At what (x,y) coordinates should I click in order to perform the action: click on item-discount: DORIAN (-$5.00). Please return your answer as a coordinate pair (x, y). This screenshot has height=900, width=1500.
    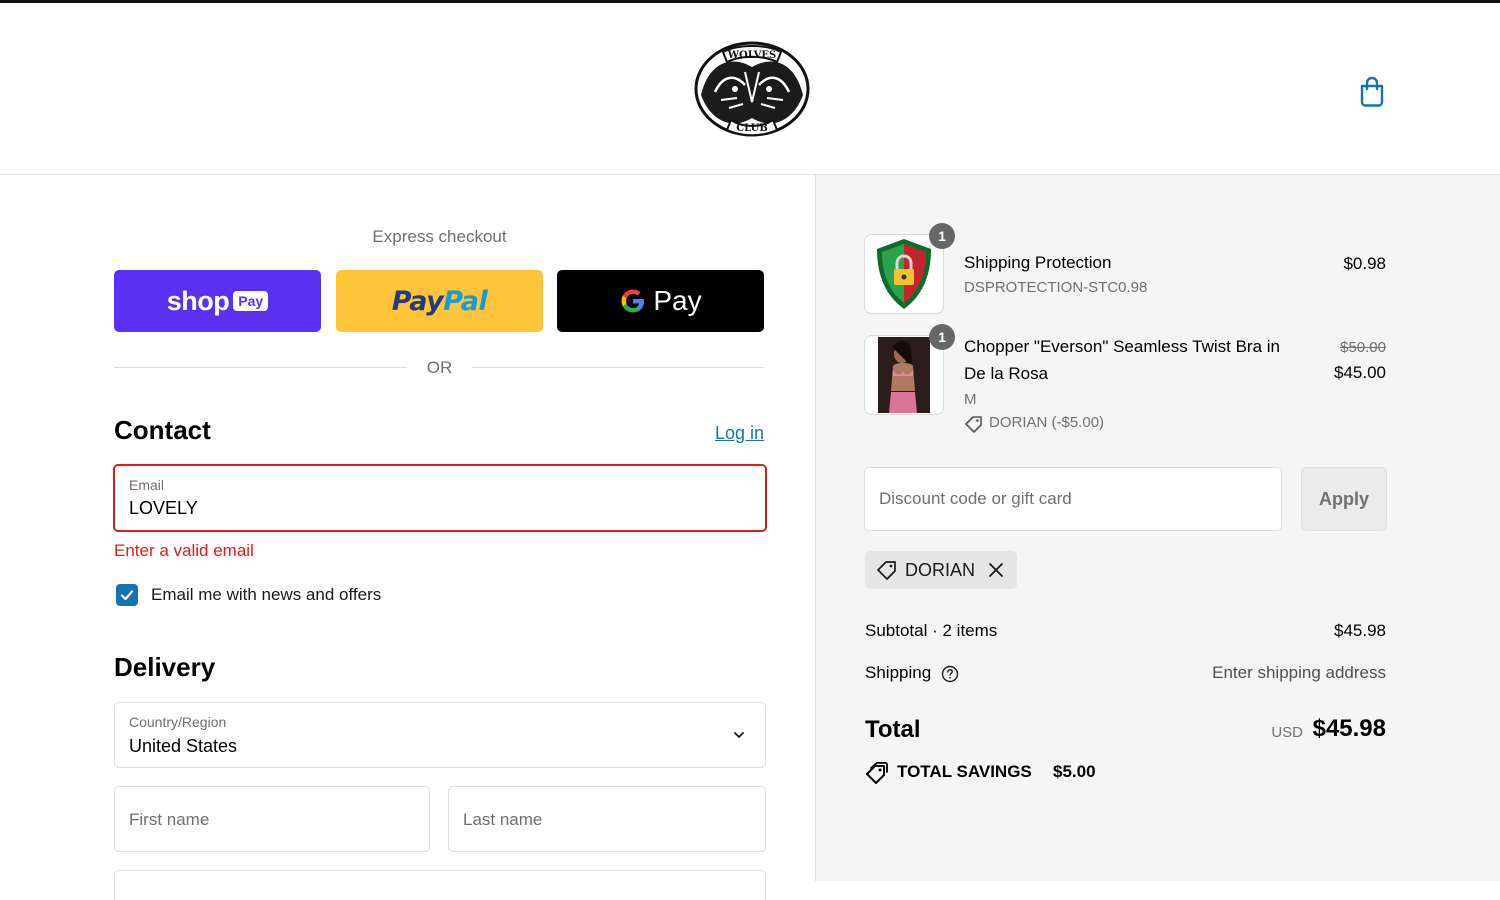
    Looking at the image, I should click on (1047, 422).